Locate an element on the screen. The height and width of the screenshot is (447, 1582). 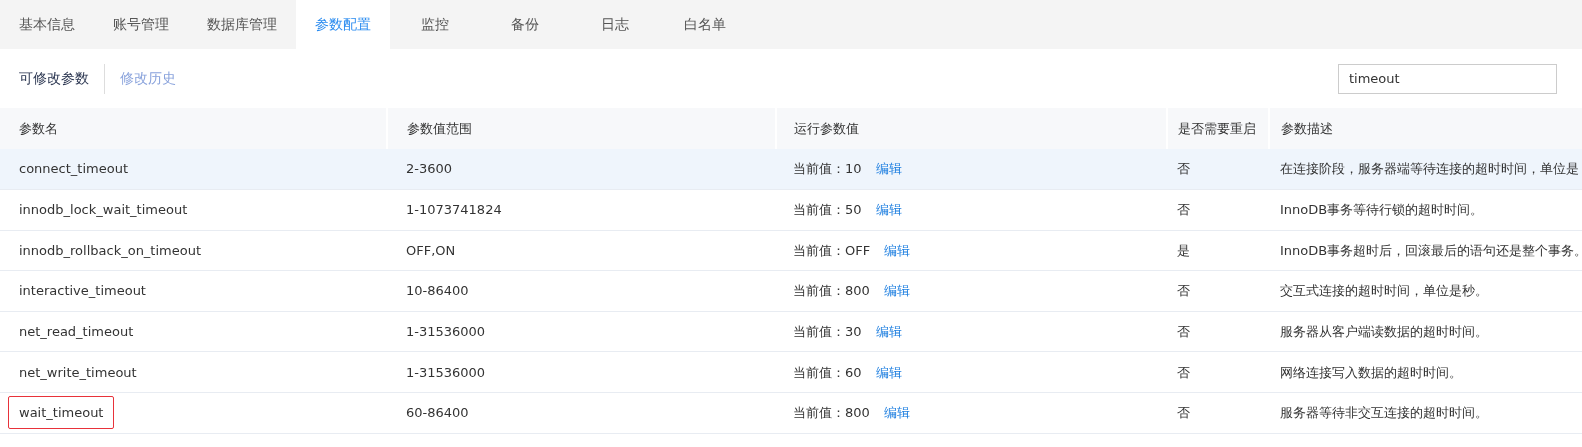
tab: 参数配置 is located at coordinates (343, 24).